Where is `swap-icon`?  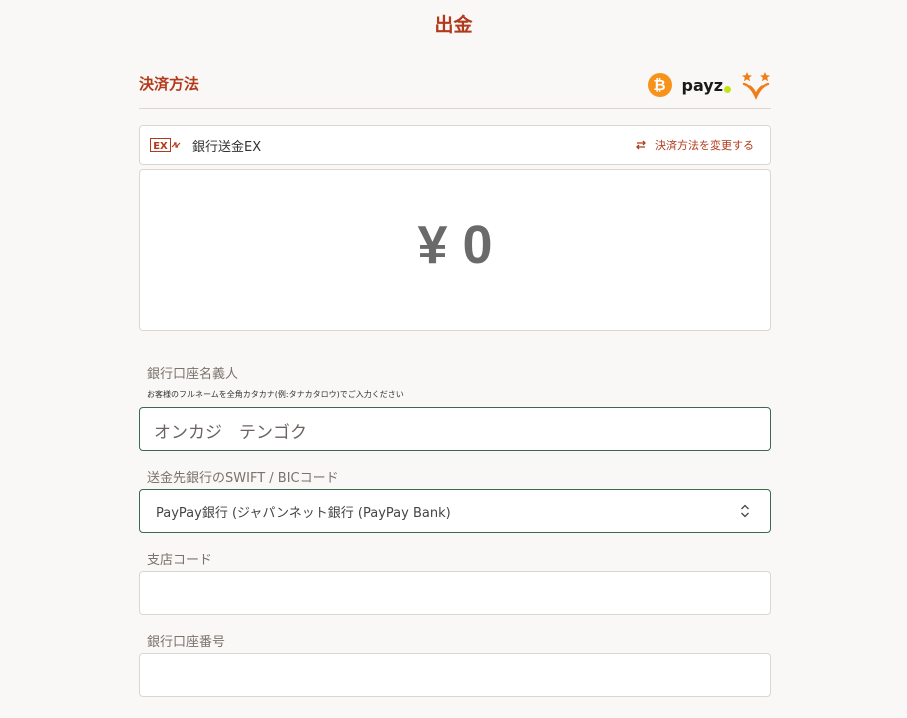
swap-icon is located at coordinates (641, 145).